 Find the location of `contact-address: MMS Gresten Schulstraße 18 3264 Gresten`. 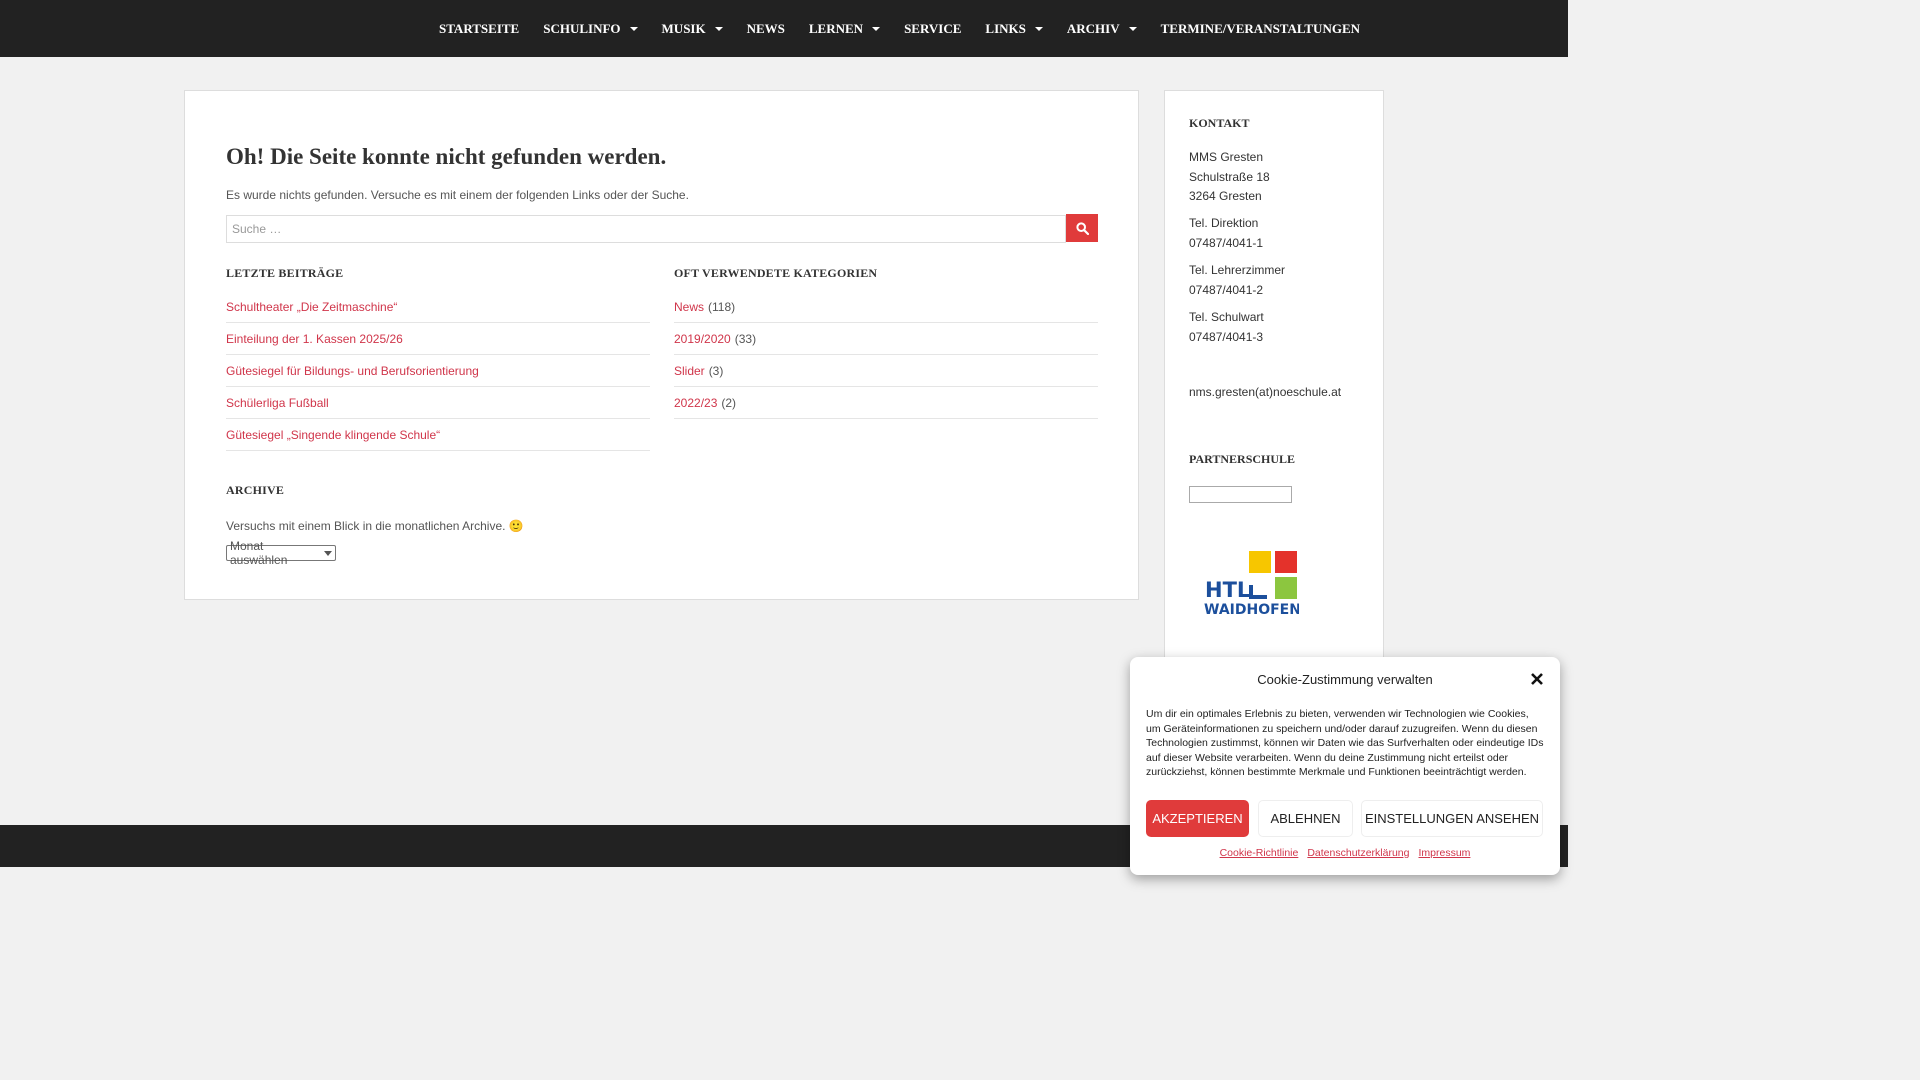

contact-address: MMS Gresten Schulstraße 18 3264 Gresten is located at coordinates (1229, 177).